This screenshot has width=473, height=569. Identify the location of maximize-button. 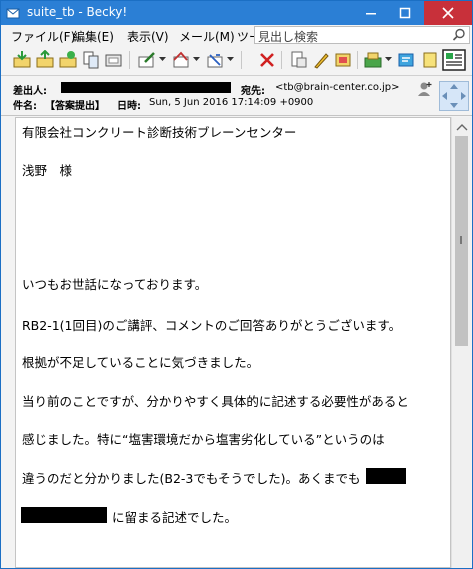
(405, 13).